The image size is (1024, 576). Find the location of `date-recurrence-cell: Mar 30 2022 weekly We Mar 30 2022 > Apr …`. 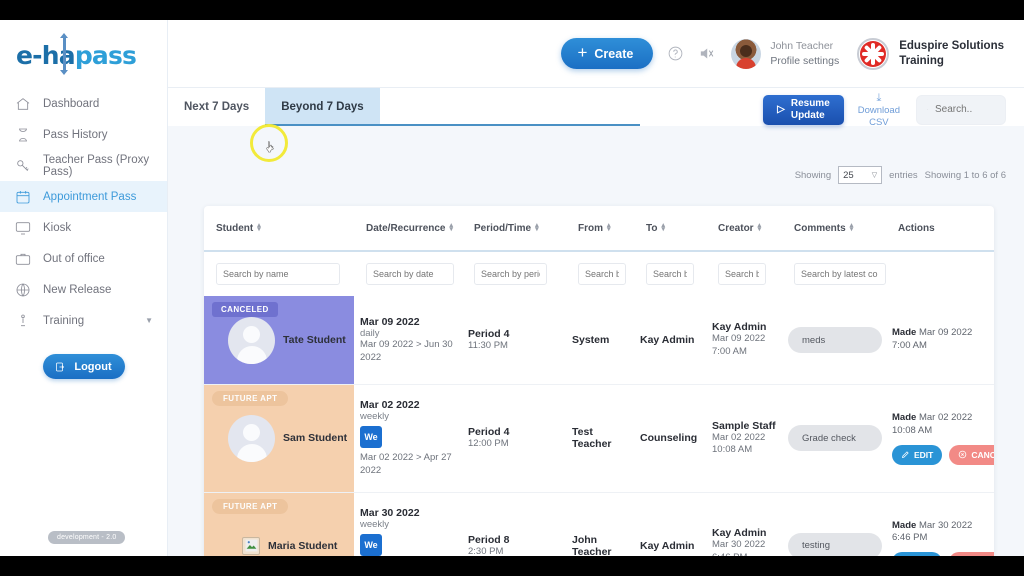

date-recurrence-cell: Mar 30 2022 weekly We Mar 30 2022 > Apr … is located at coordinates (408, 524).